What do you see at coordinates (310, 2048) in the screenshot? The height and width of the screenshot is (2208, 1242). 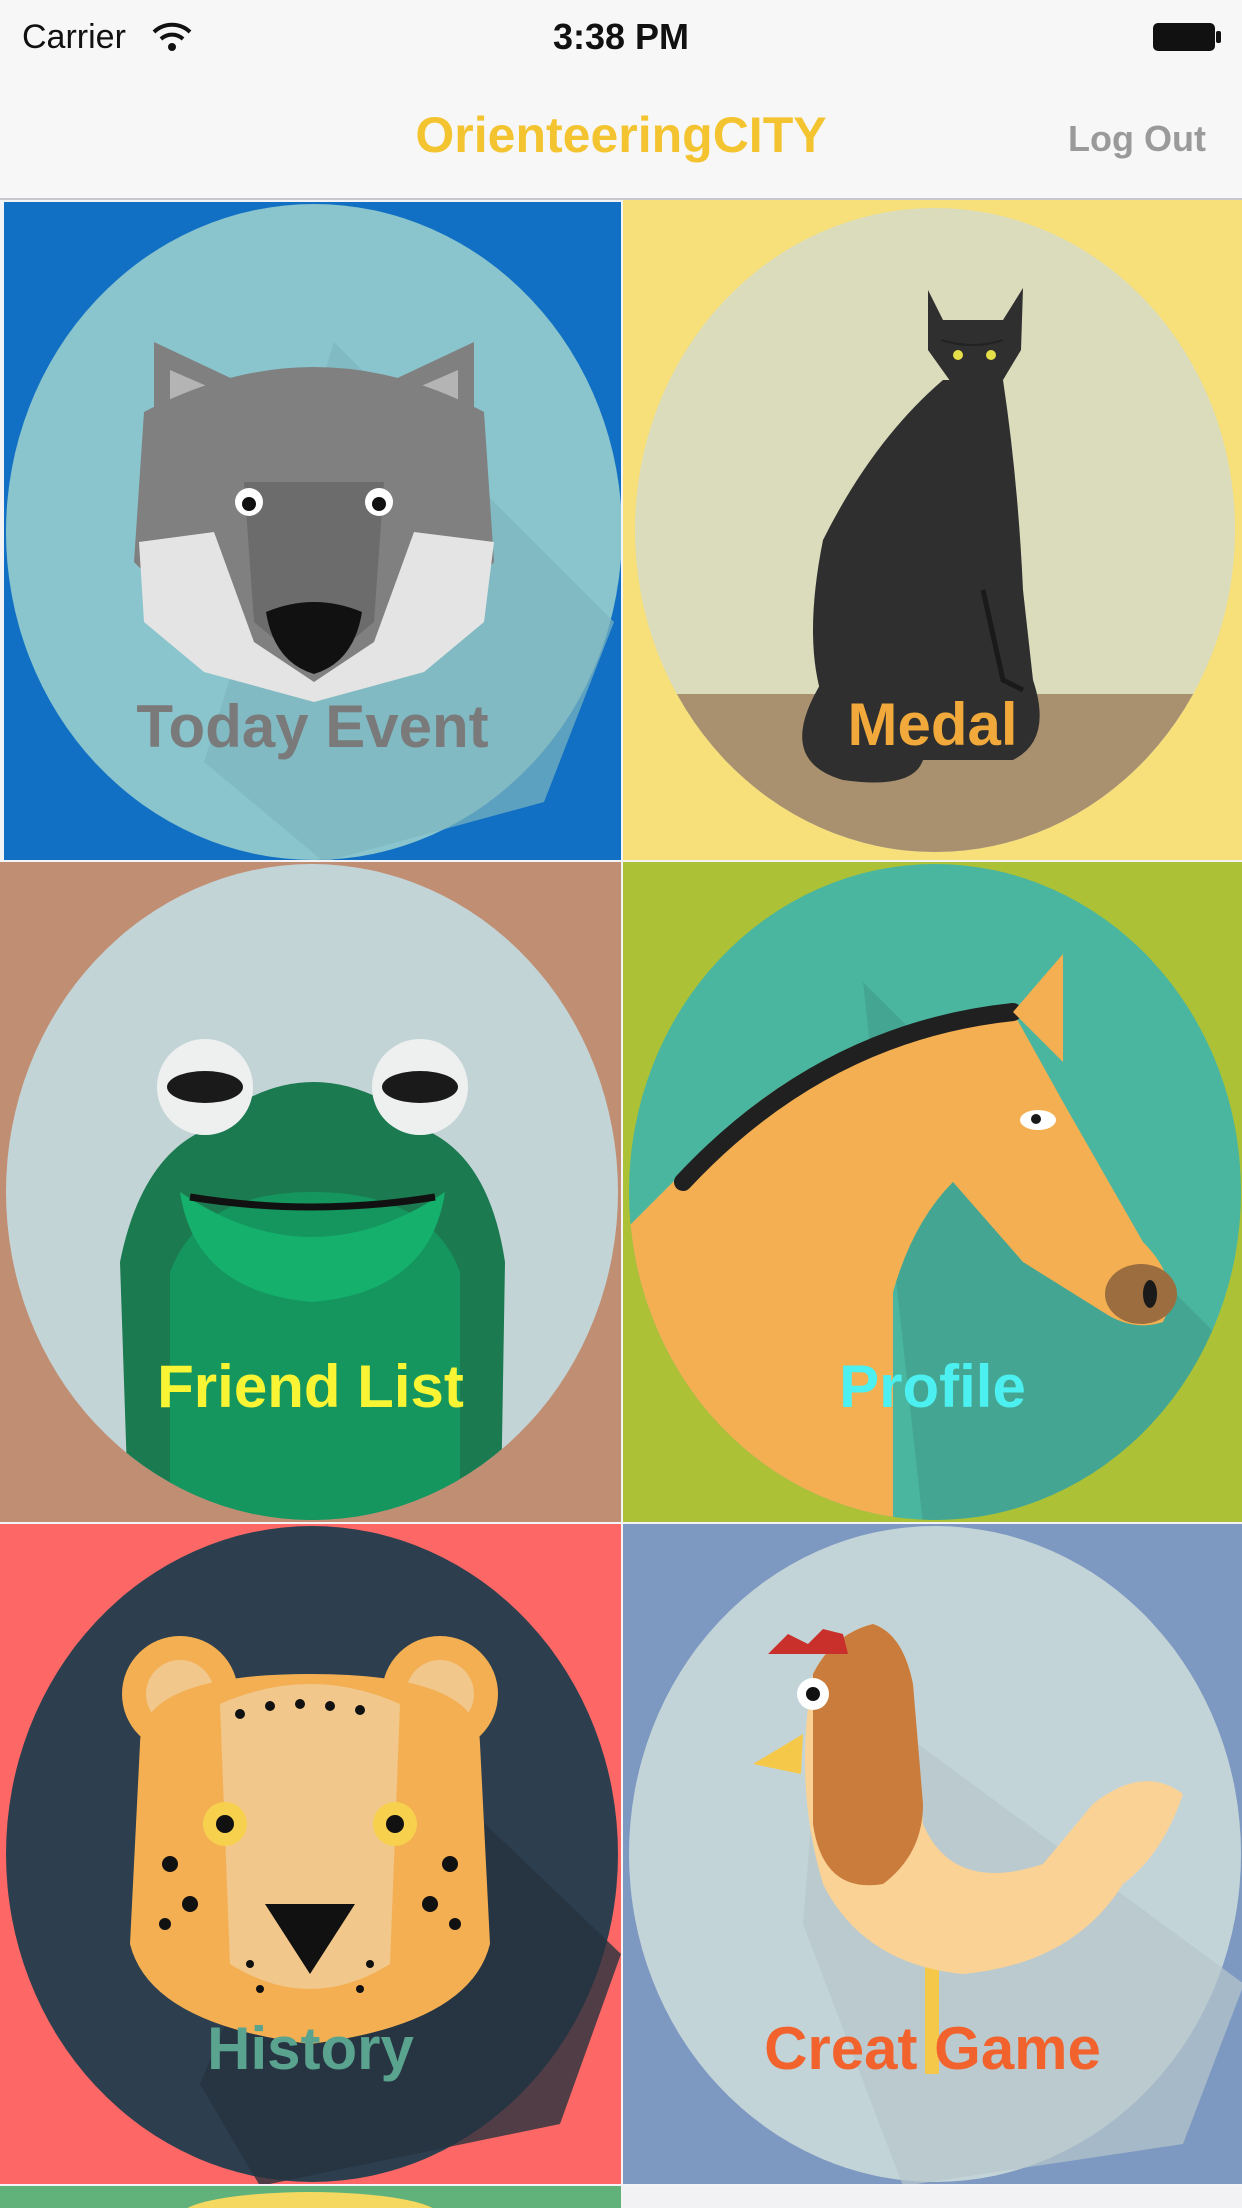 I see `tile-label-history: History` at bounding box center [310, 2048].